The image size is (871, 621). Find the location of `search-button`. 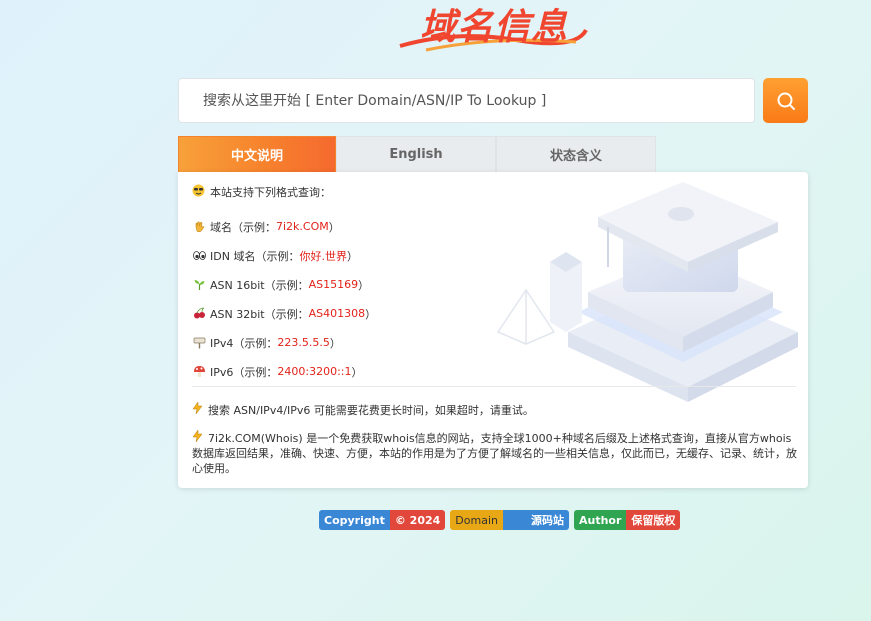

search-button is located at coordinates (785, 100).